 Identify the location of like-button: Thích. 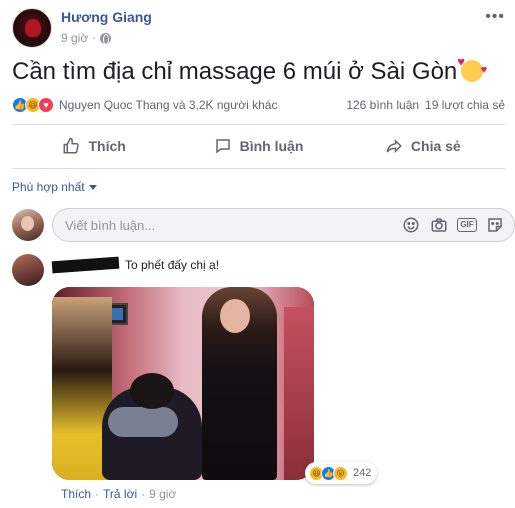
(94, 146).